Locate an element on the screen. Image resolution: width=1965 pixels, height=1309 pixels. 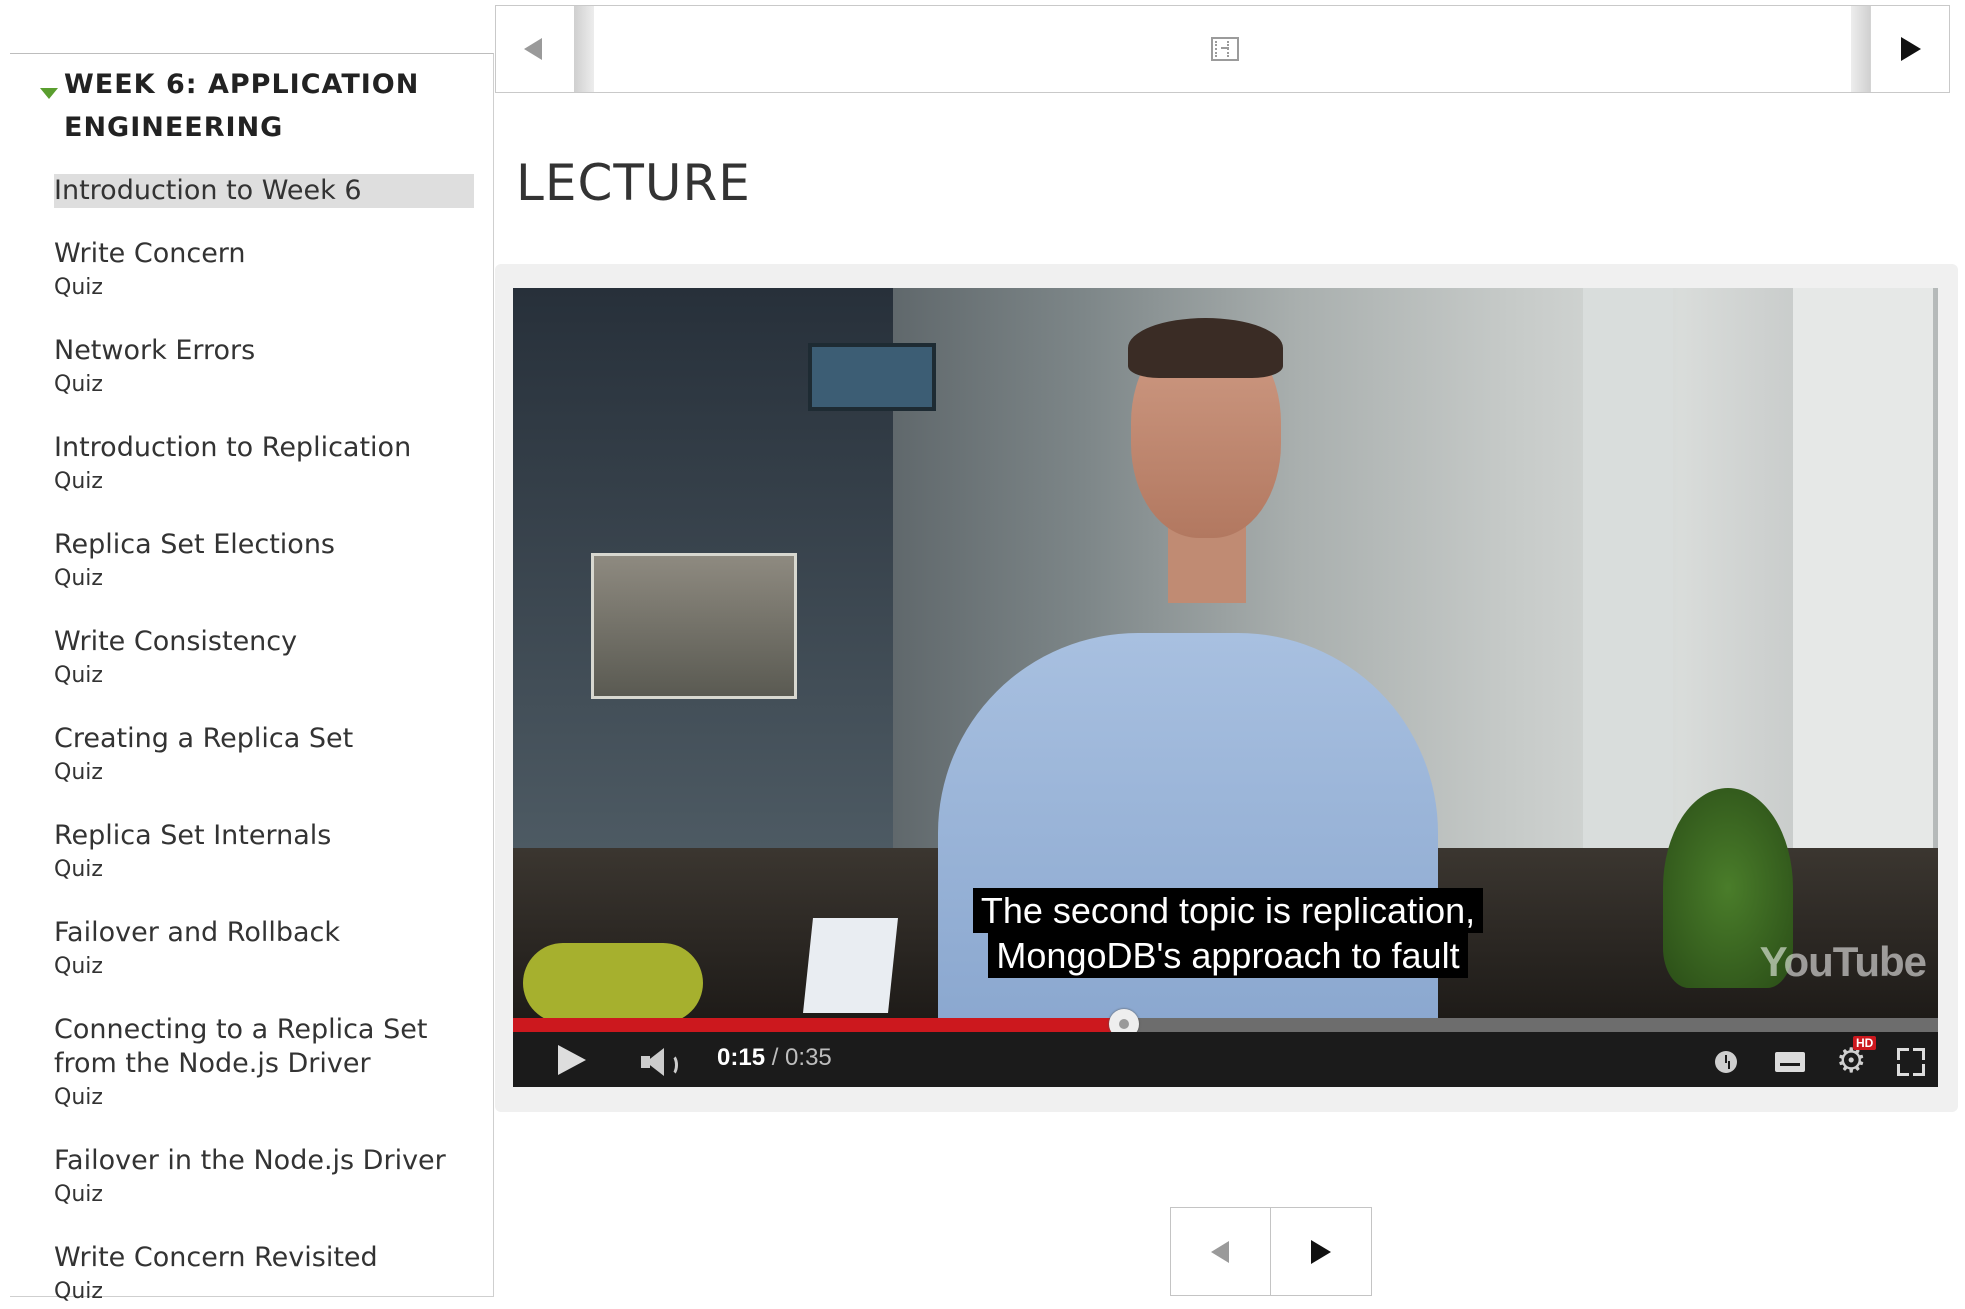
sidebar-item: Failover and Rollback Quiz is located at coordinates (269, 950).